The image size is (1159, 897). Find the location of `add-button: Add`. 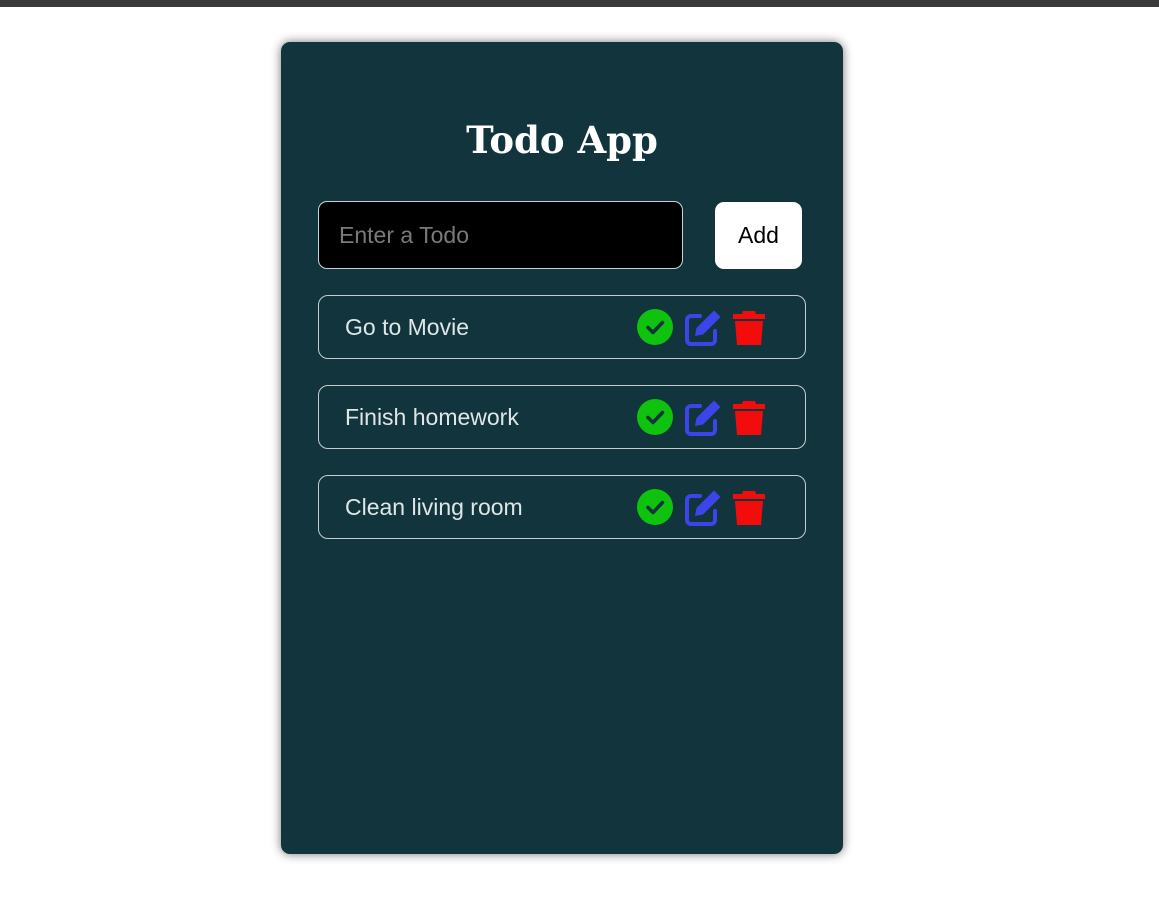

add-button: Add is located at coordinates (758, 235).